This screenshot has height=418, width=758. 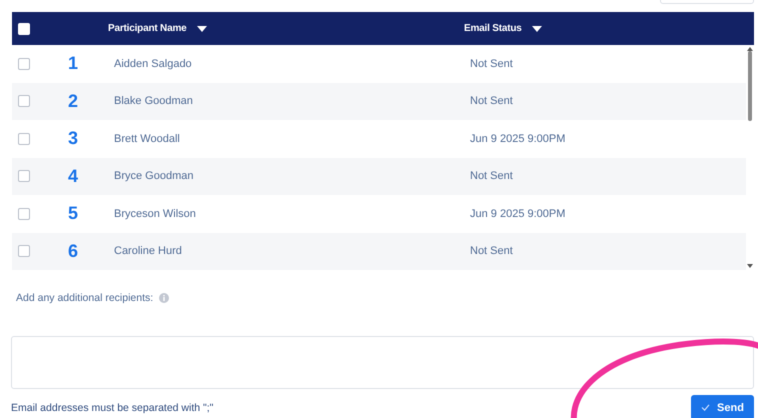 I want to click on column-header: Email Status, so click(x=503, y=28).